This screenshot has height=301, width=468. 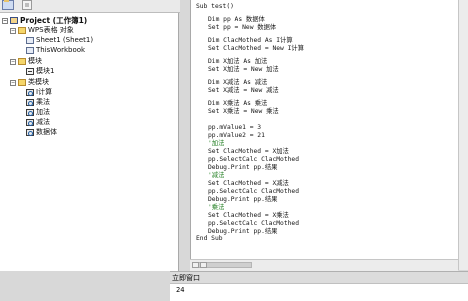 What do you see at coordinates (43, 102) in the screenshot?
I see `tree-item-label: 乘法` at bounding box center [43, 102].